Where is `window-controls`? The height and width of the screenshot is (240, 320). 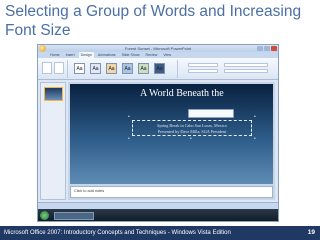 window-controls is located at coordinates (267, 48).